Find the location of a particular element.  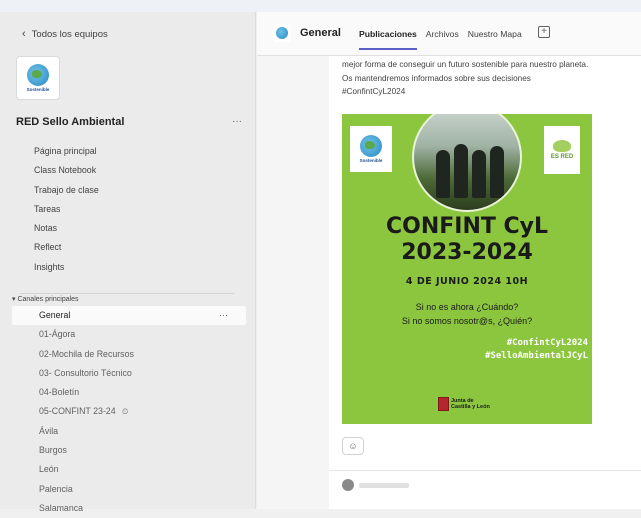

next-post-preview is located at coordinates (485, 489).